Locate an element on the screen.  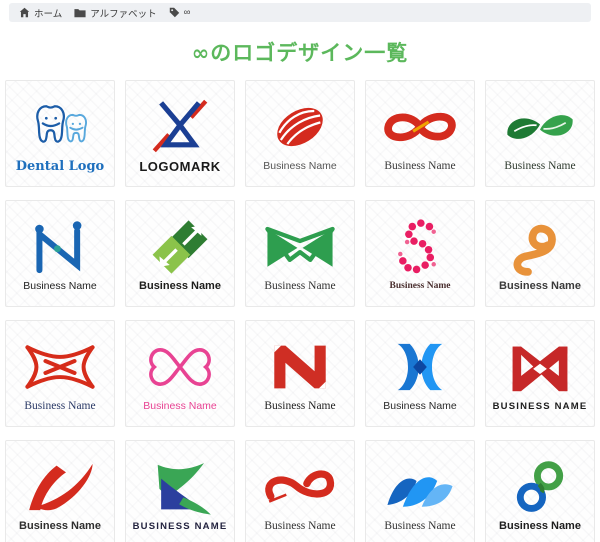
pink-hearts-infinity-logo-icon is located at coordinates (180, 367).